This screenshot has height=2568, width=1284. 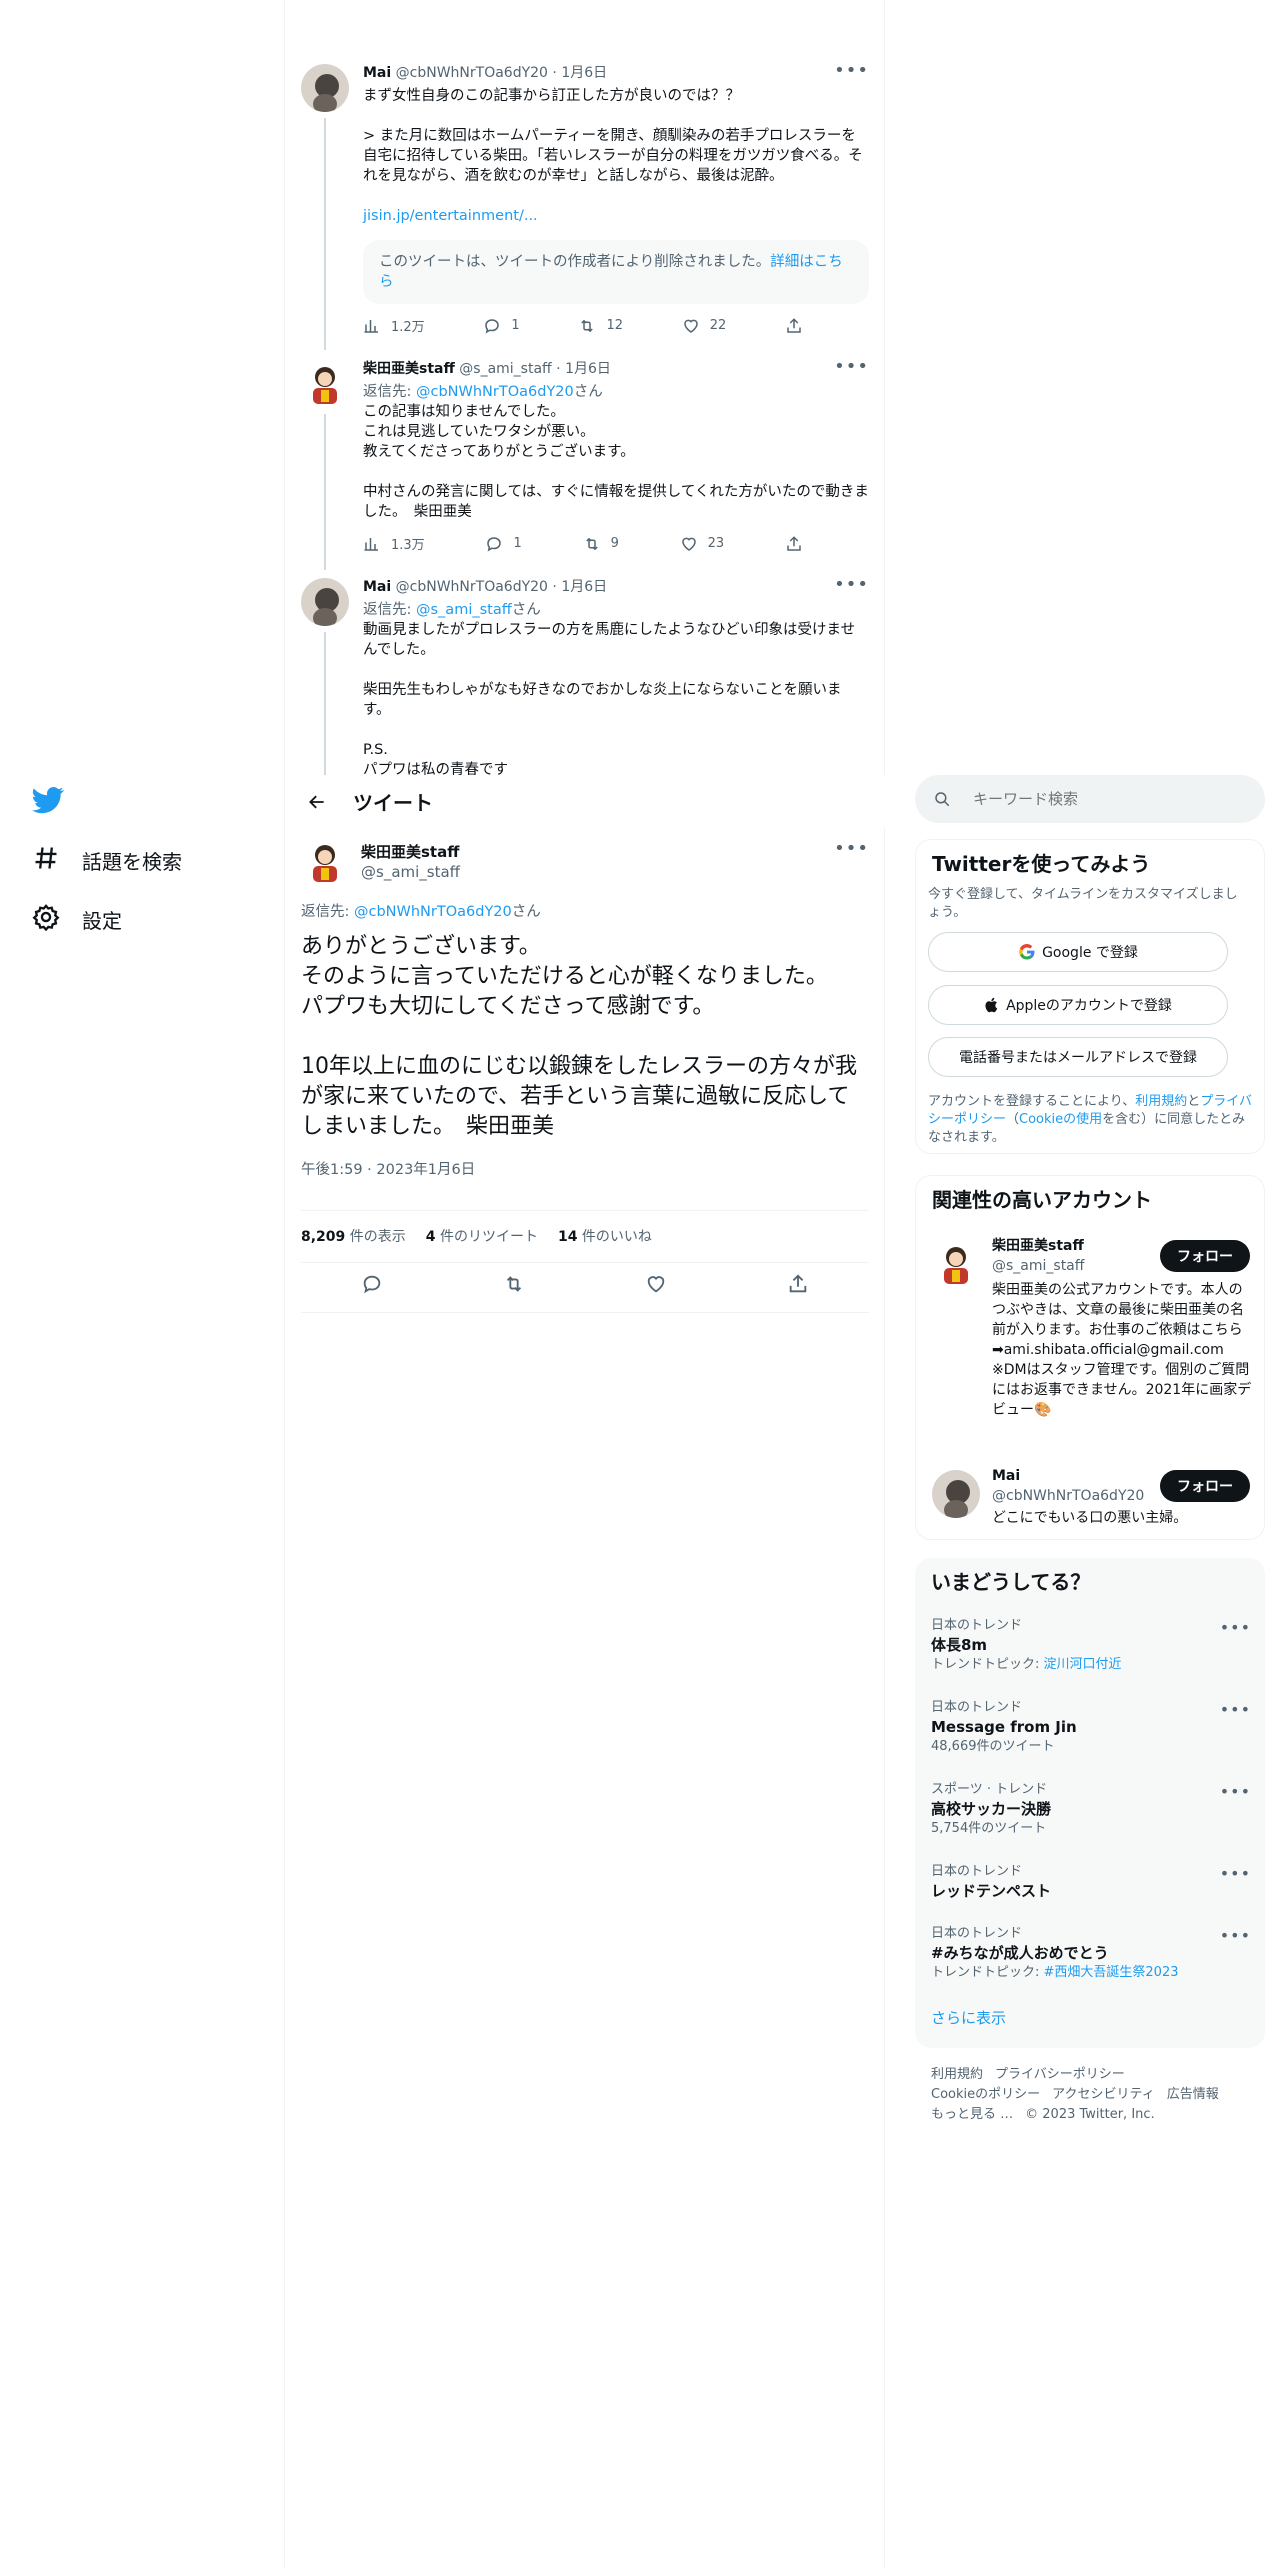 What do you see at coordinates (1083, 1664) in the screenshot?
I see `trend-topic-link: 淀川河口付近` at bounding box center [1083, 1664].